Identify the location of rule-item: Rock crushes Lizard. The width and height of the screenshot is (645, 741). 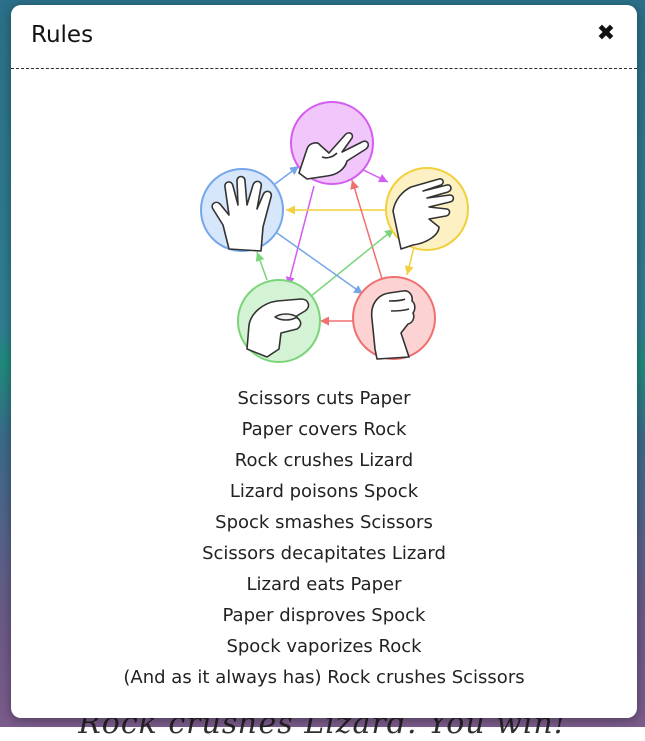
(324, 460).